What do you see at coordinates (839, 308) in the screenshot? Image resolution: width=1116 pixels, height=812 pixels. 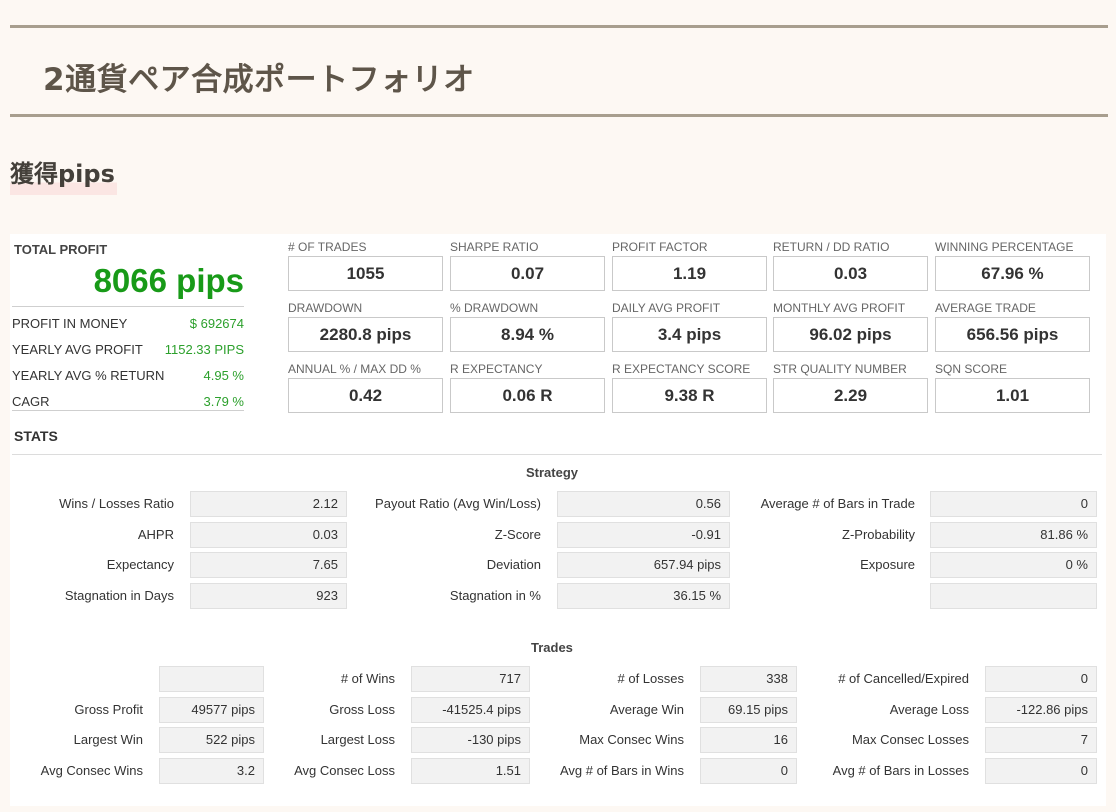 I see `metric-label: MONTHLY AVG PROFIT` at bounding box center [839, 308].